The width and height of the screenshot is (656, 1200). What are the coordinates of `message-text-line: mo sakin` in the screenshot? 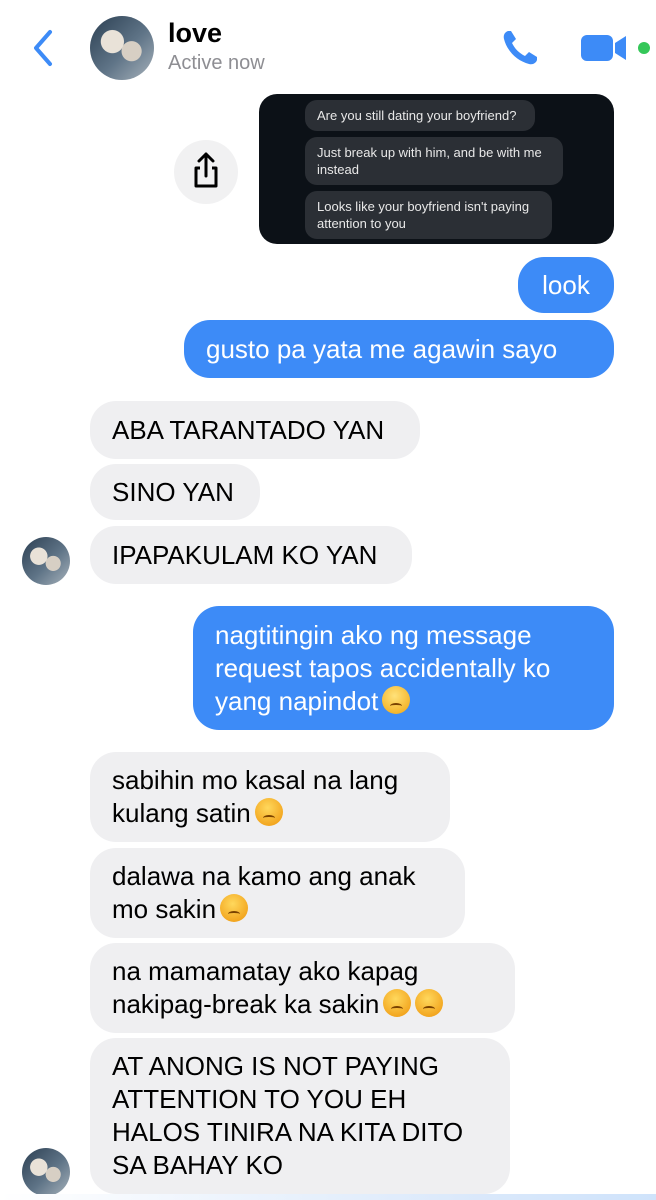 It's located at (277, 909).